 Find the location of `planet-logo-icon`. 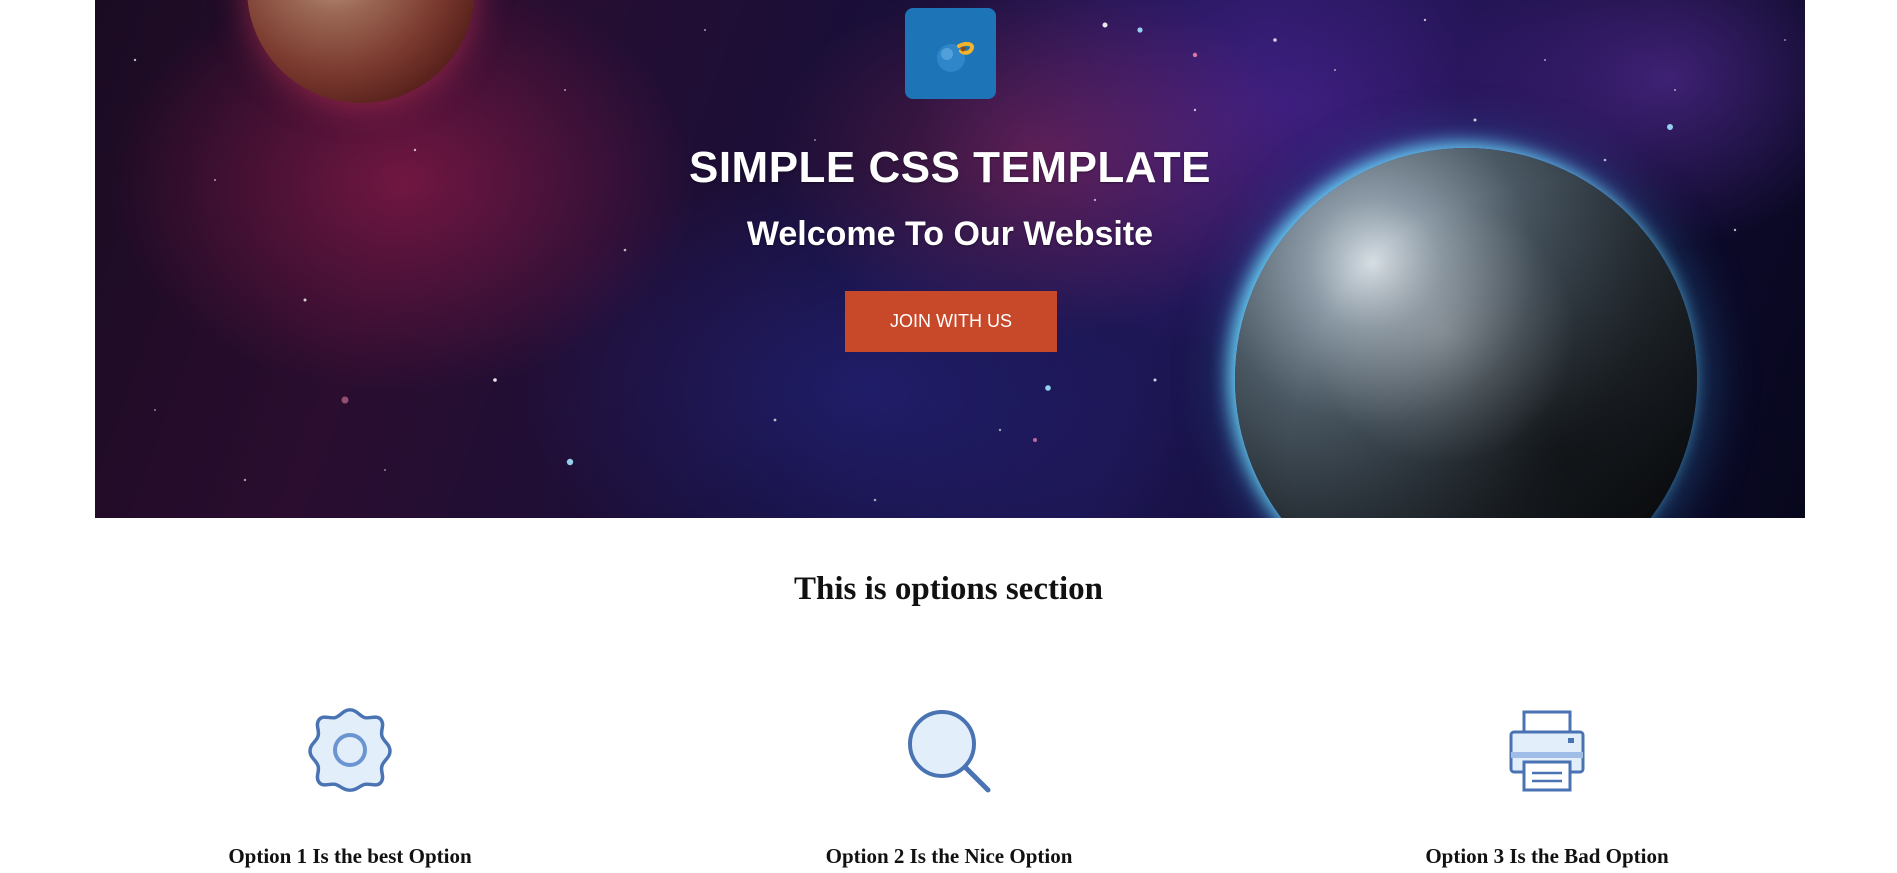

planet-logo-icon is located at coordinates (955, 56).